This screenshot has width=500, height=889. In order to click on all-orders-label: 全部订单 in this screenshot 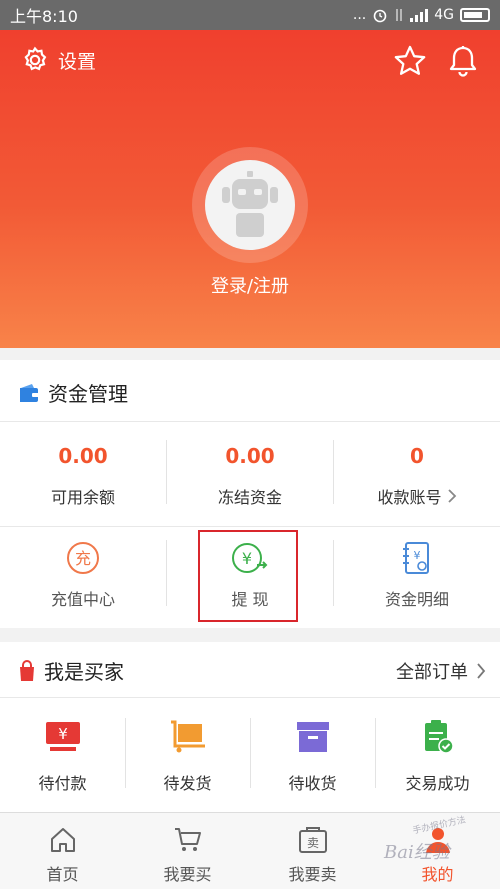, I will do `click(432, 672)`.